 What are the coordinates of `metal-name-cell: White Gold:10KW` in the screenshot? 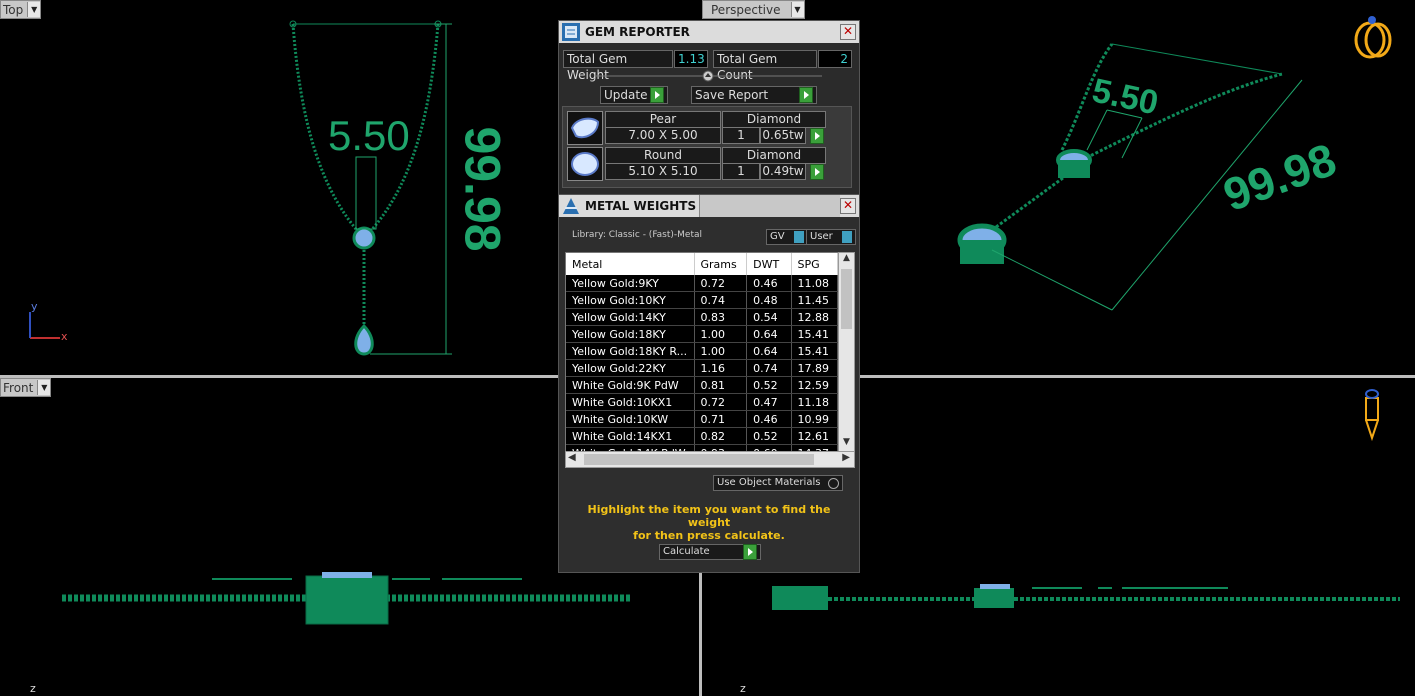 It's located at (630, 419).